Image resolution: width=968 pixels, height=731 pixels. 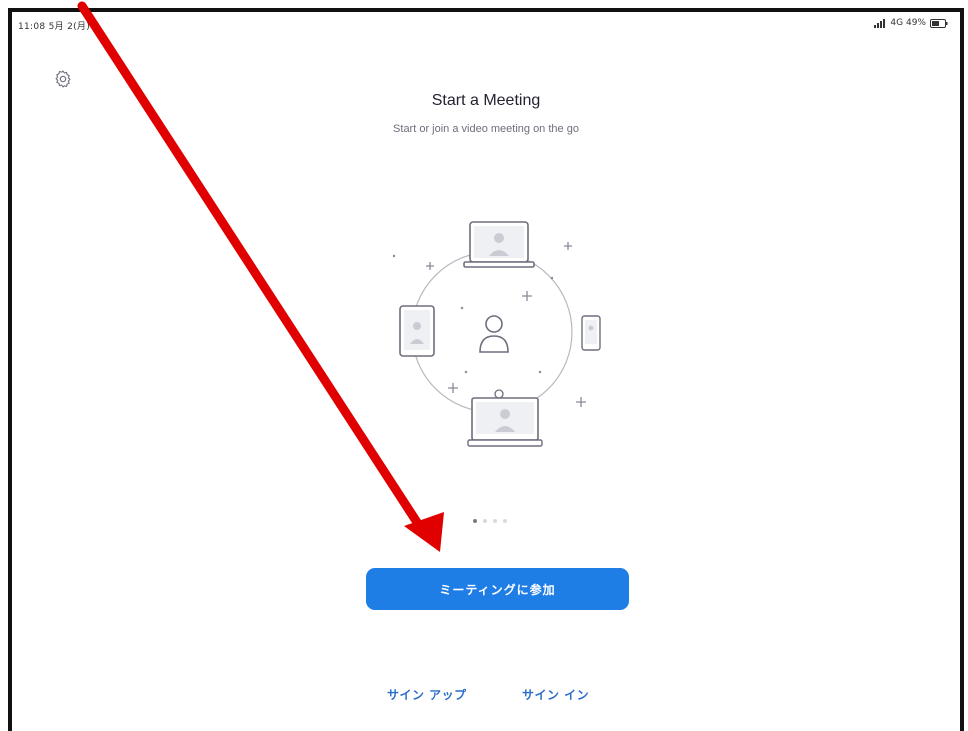 What do you see at coordinates (486, 129) in the screenshot?
I see `page-subtitle: Start or join a video meeting on the go` at bounding box center [486, 129].